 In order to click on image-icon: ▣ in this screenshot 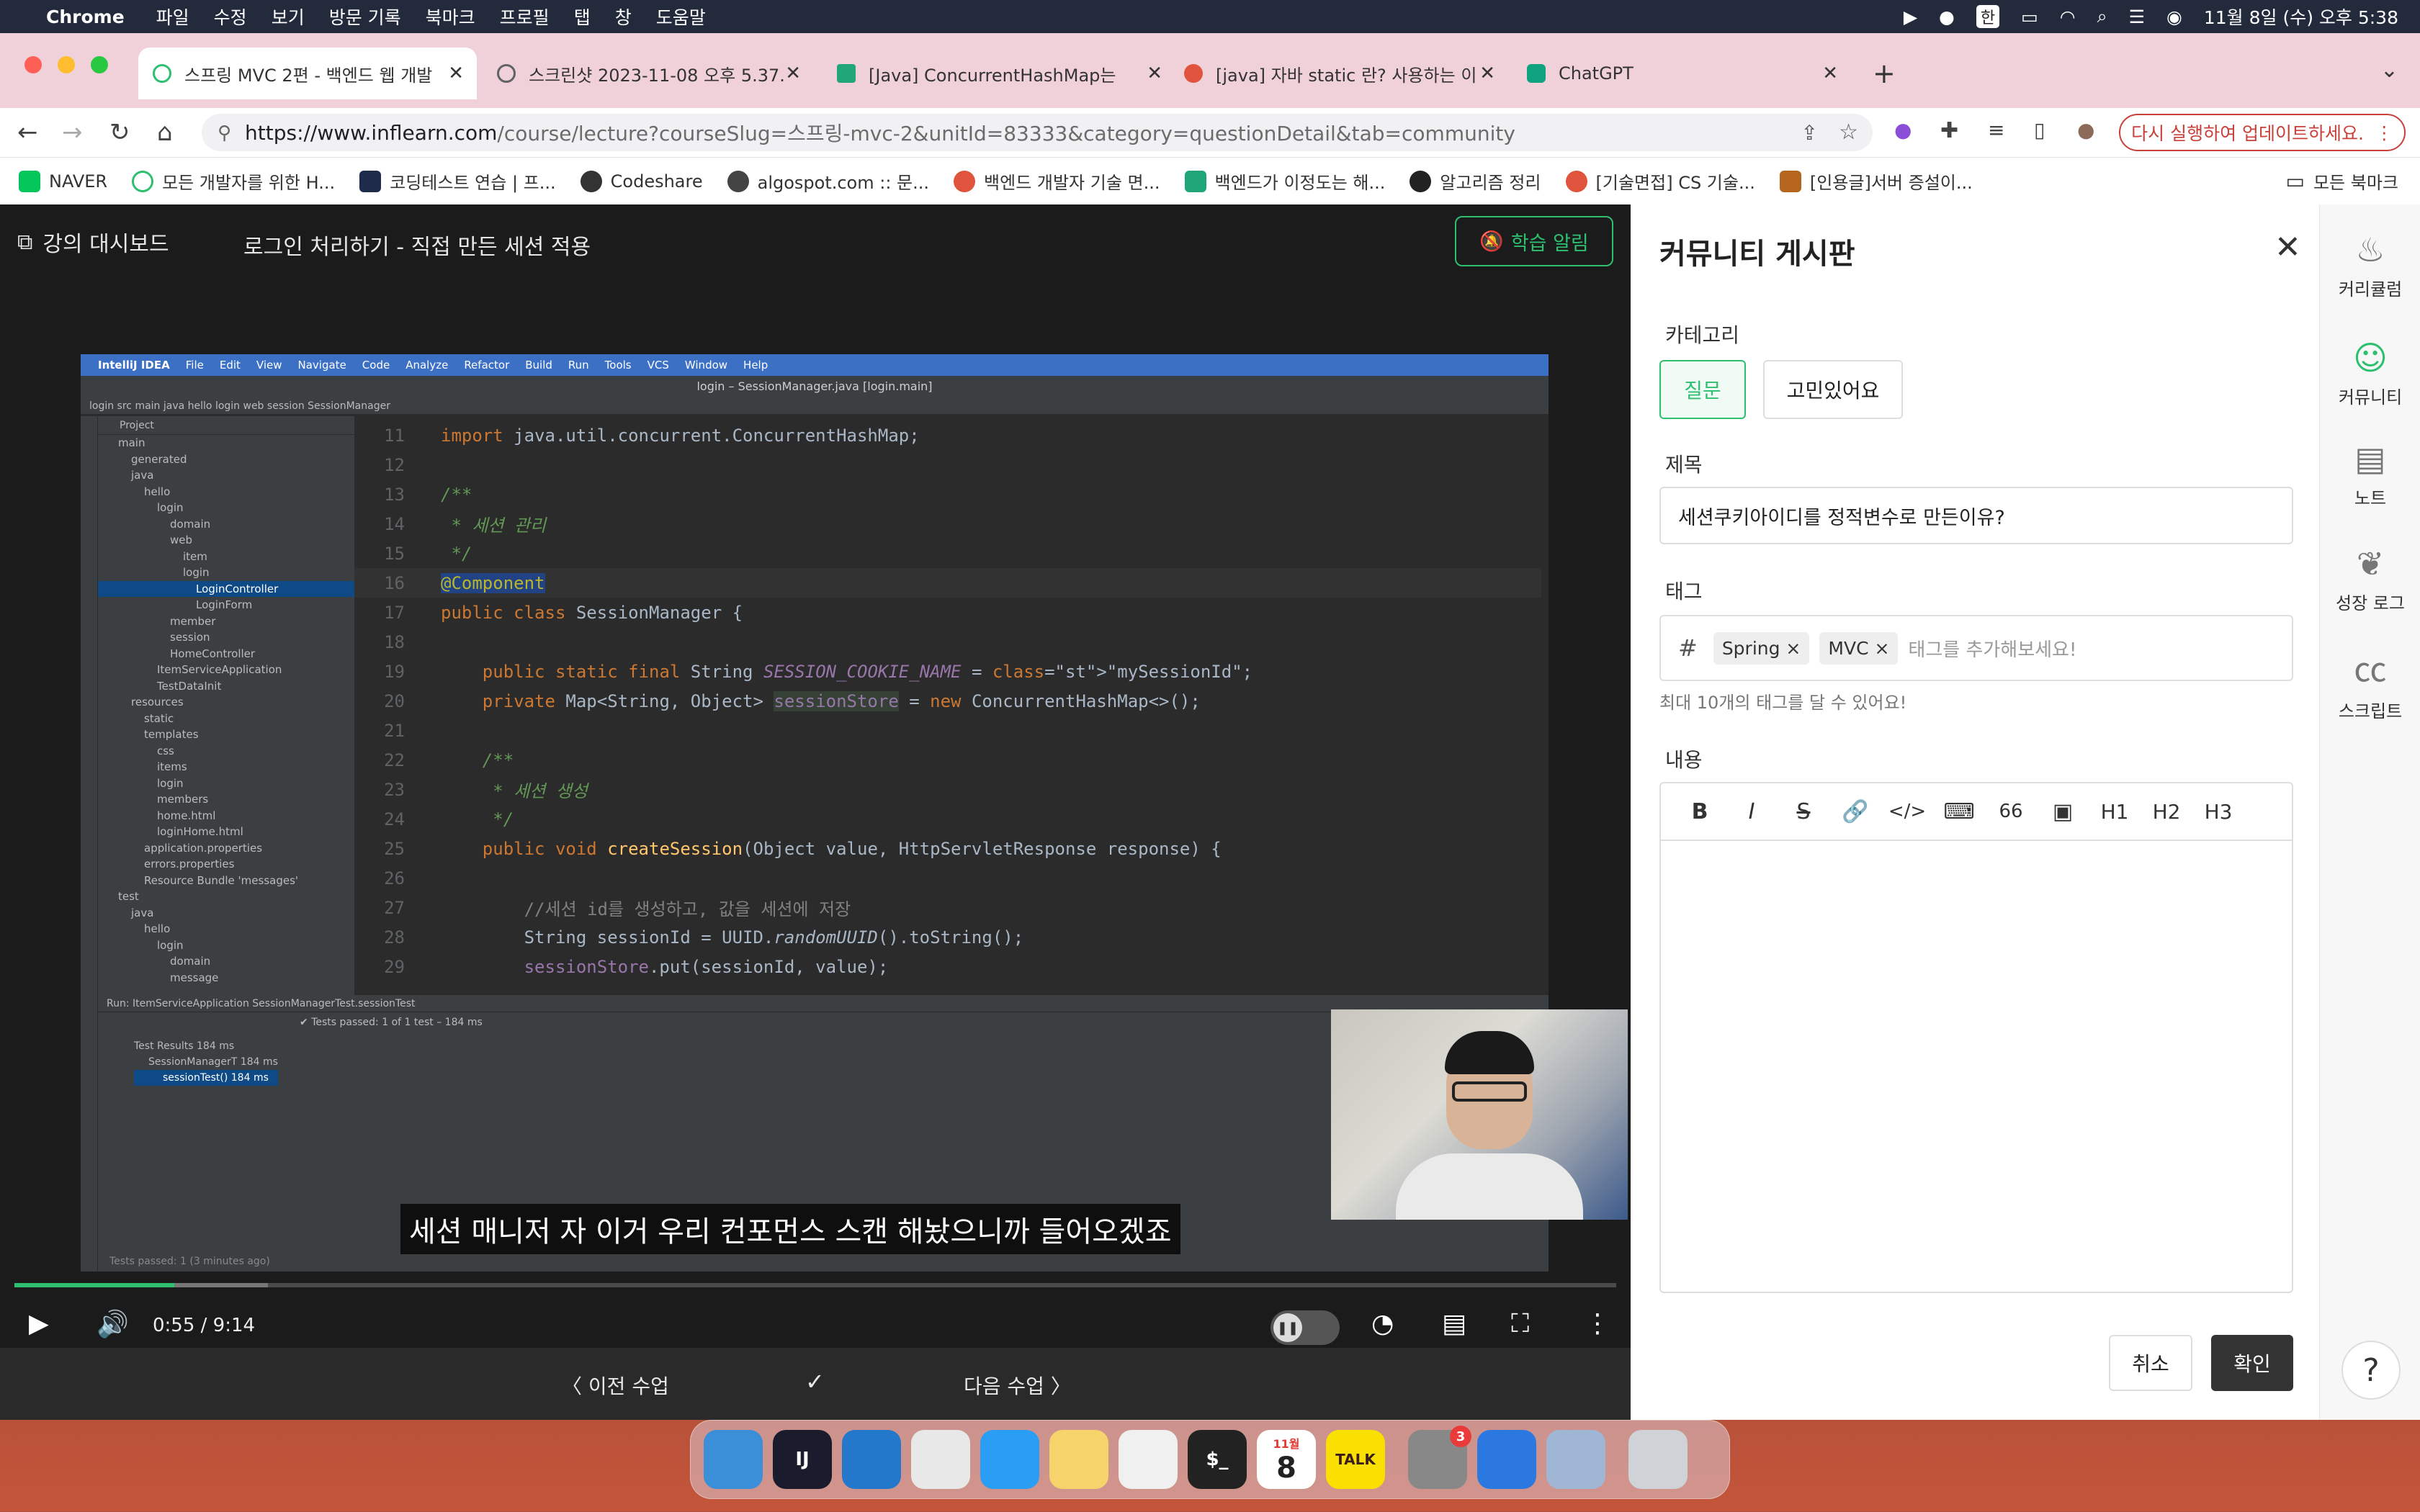, I will do `click(2063, 811)`.